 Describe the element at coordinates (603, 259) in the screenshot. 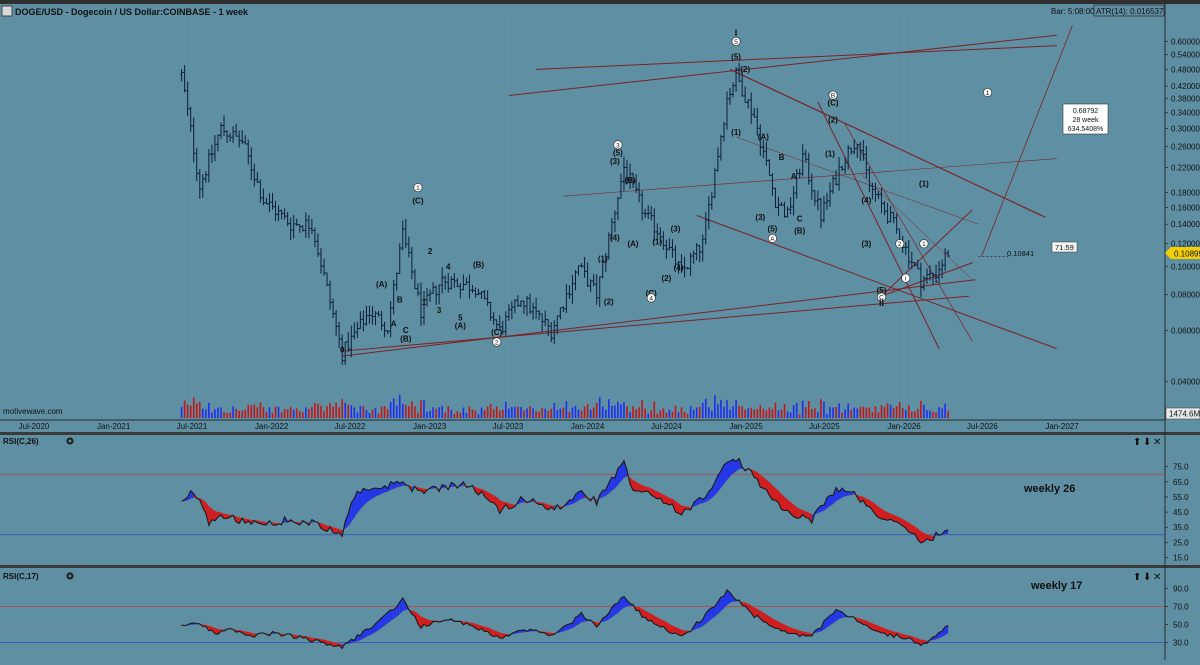

I see `wave-label-text: (1)` at that location.